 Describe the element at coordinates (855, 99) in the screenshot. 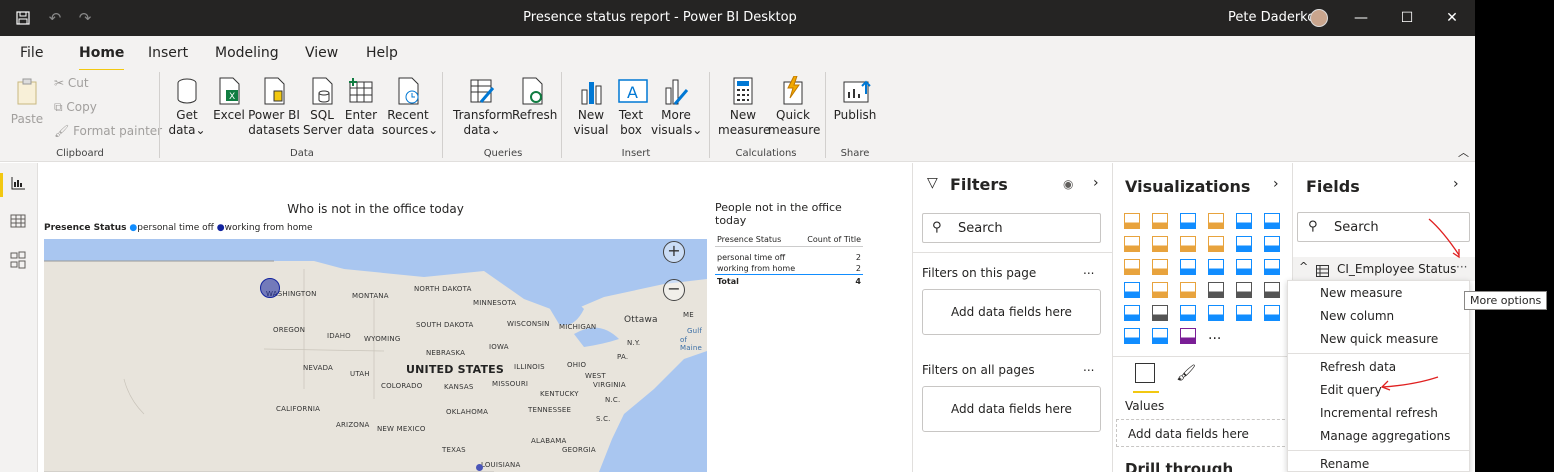

I see `publish-button: Publish` at that location.